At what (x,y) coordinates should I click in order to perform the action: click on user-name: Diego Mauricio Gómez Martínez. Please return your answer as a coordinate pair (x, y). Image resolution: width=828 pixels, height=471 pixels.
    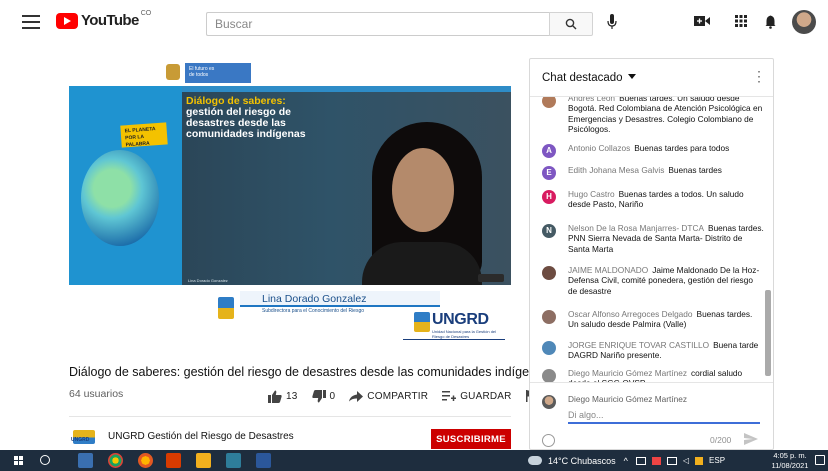
    Looking at the image, I should click on (627, 399).